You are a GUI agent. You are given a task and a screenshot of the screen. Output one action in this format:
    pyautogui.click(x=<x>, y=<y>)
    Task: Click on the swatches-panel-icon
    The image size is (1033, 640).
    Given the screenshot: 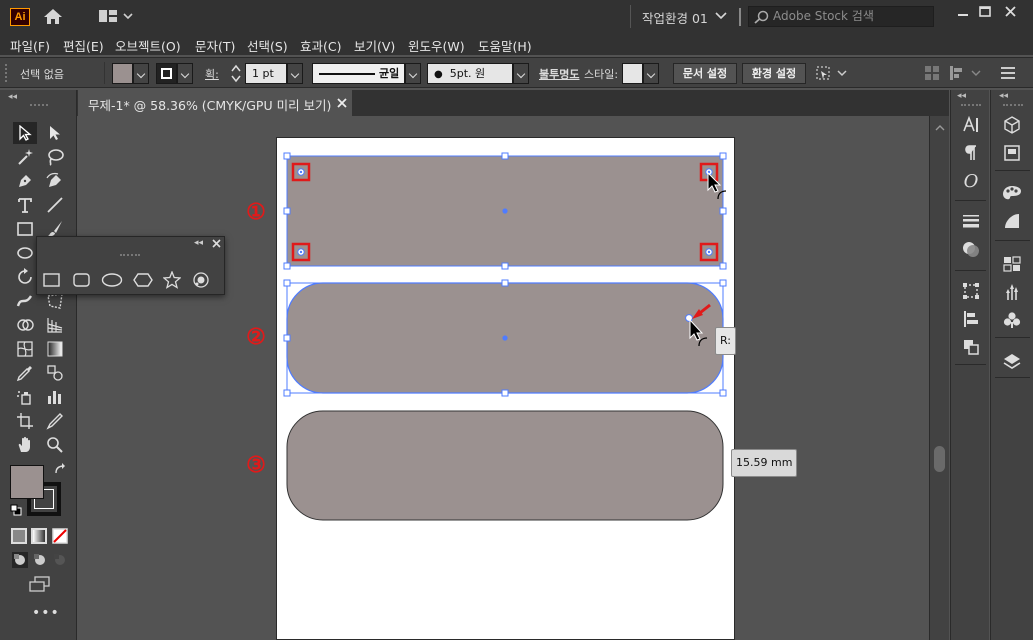 What is the action you would take?
    pyautogui.click(x=1012, y=264)
    